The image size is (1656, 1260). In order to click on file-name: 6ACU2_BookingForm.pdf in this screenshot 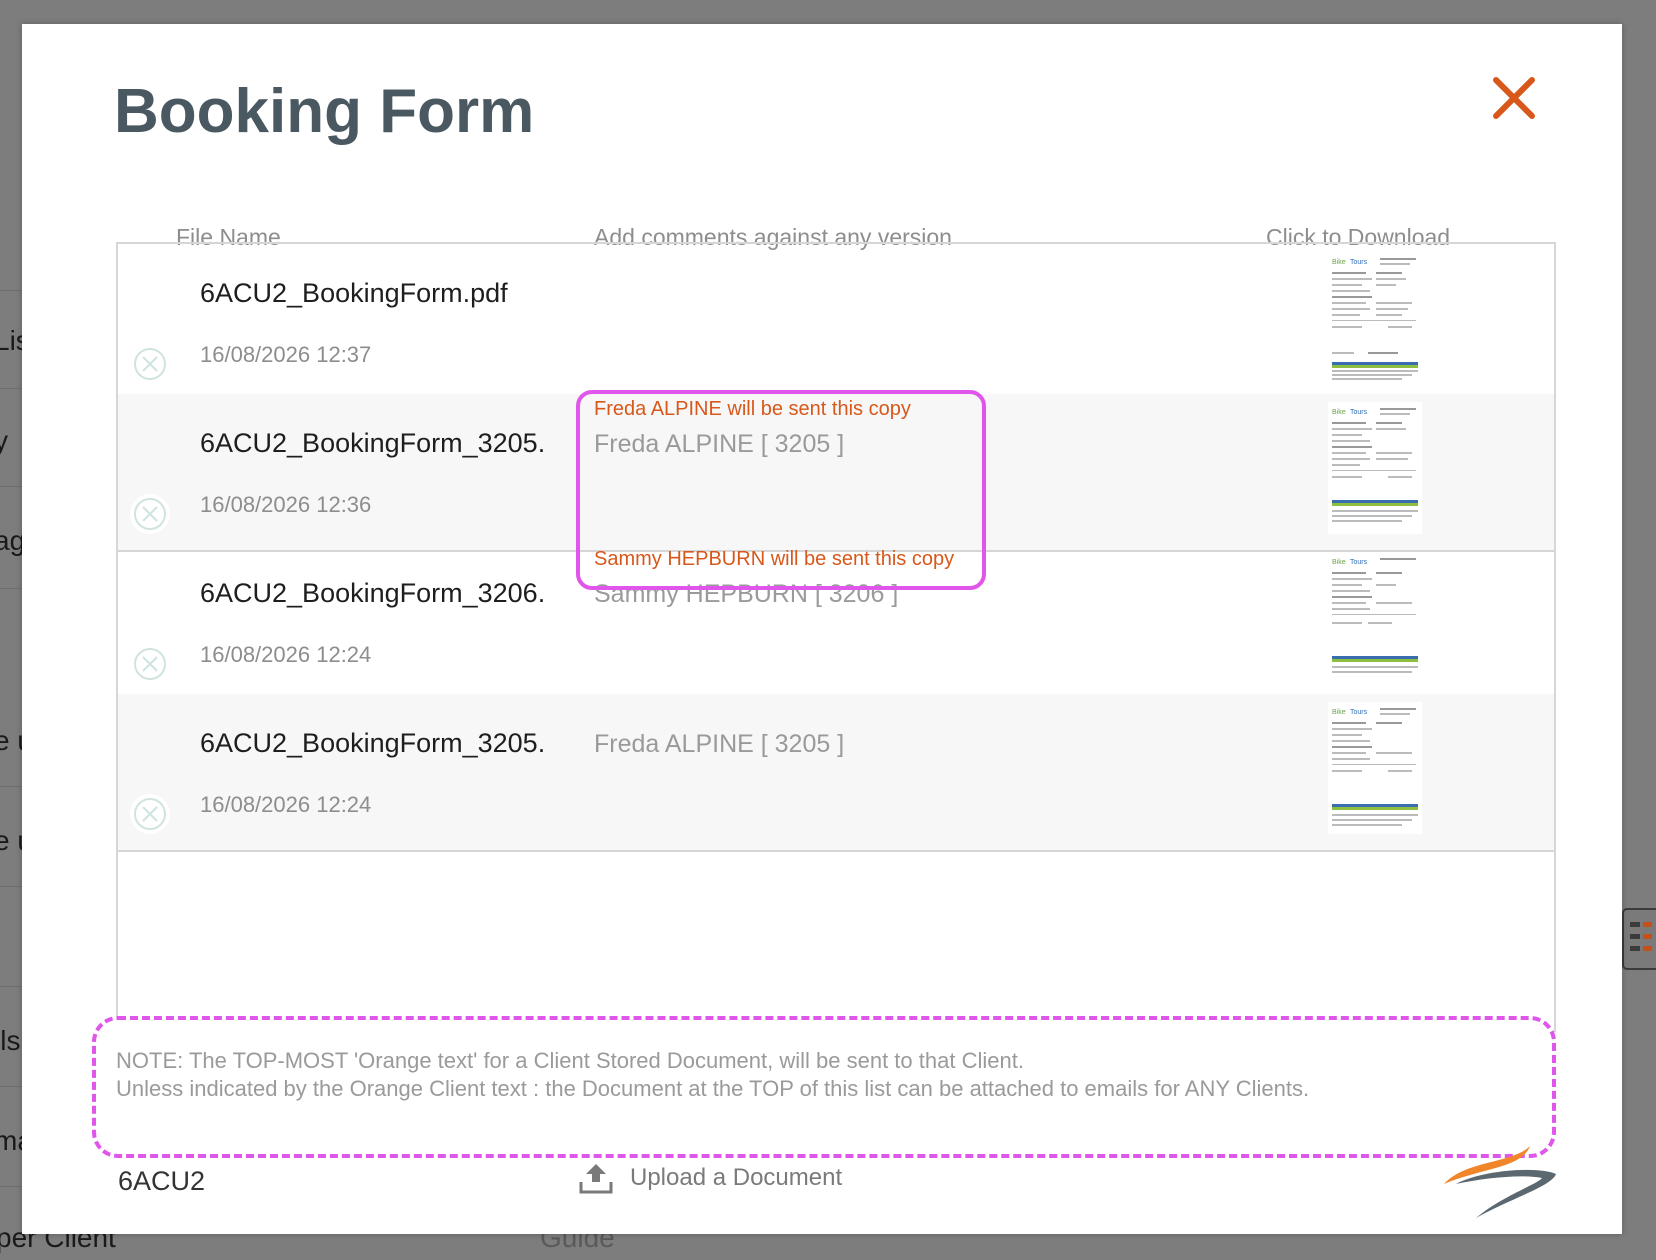, I will do `click(354, 293)`.